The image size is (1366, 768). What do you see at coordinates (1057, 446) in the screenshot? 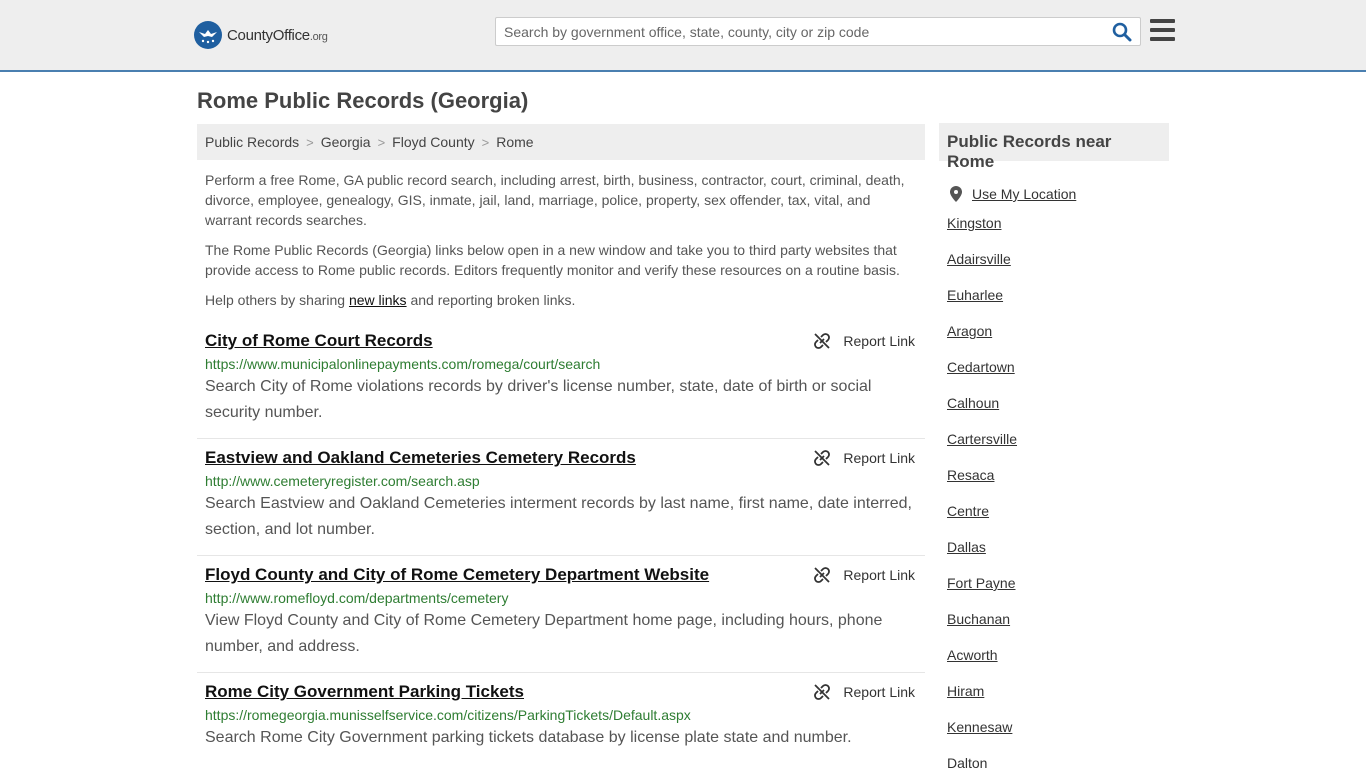
I see `sidebar-item-cartersville: Cartersville` at bounding box center [1057, 446].